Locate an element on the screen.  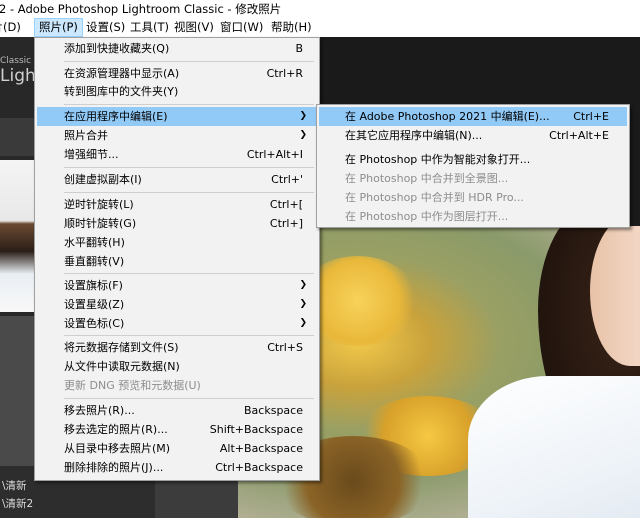
menu-item-set-flag: 设置旗标(F) ❯ is located at coordinates (177, 285).